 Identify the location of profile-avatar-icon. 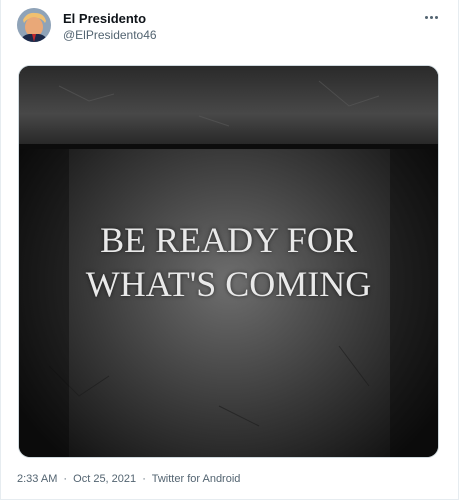
(34, 25).